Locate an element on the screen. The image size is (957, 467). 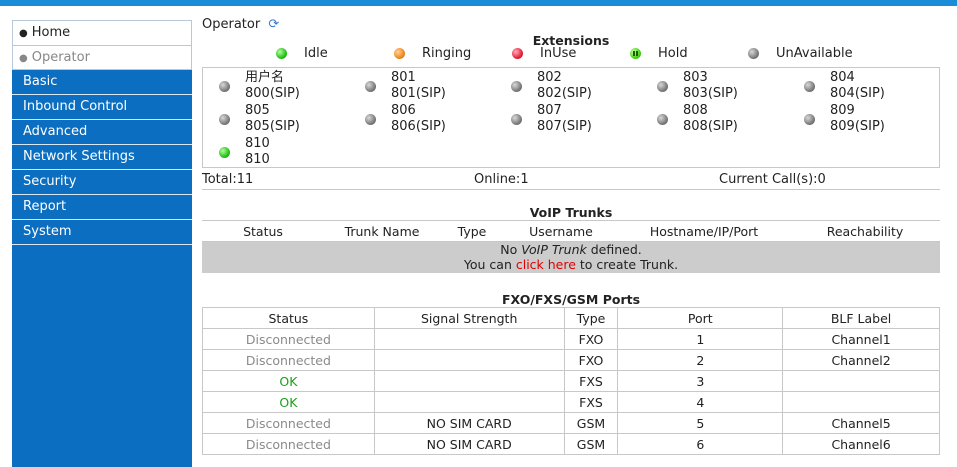
extension-item: 用户名 800(SIP) is located at coordinates (259, 86).